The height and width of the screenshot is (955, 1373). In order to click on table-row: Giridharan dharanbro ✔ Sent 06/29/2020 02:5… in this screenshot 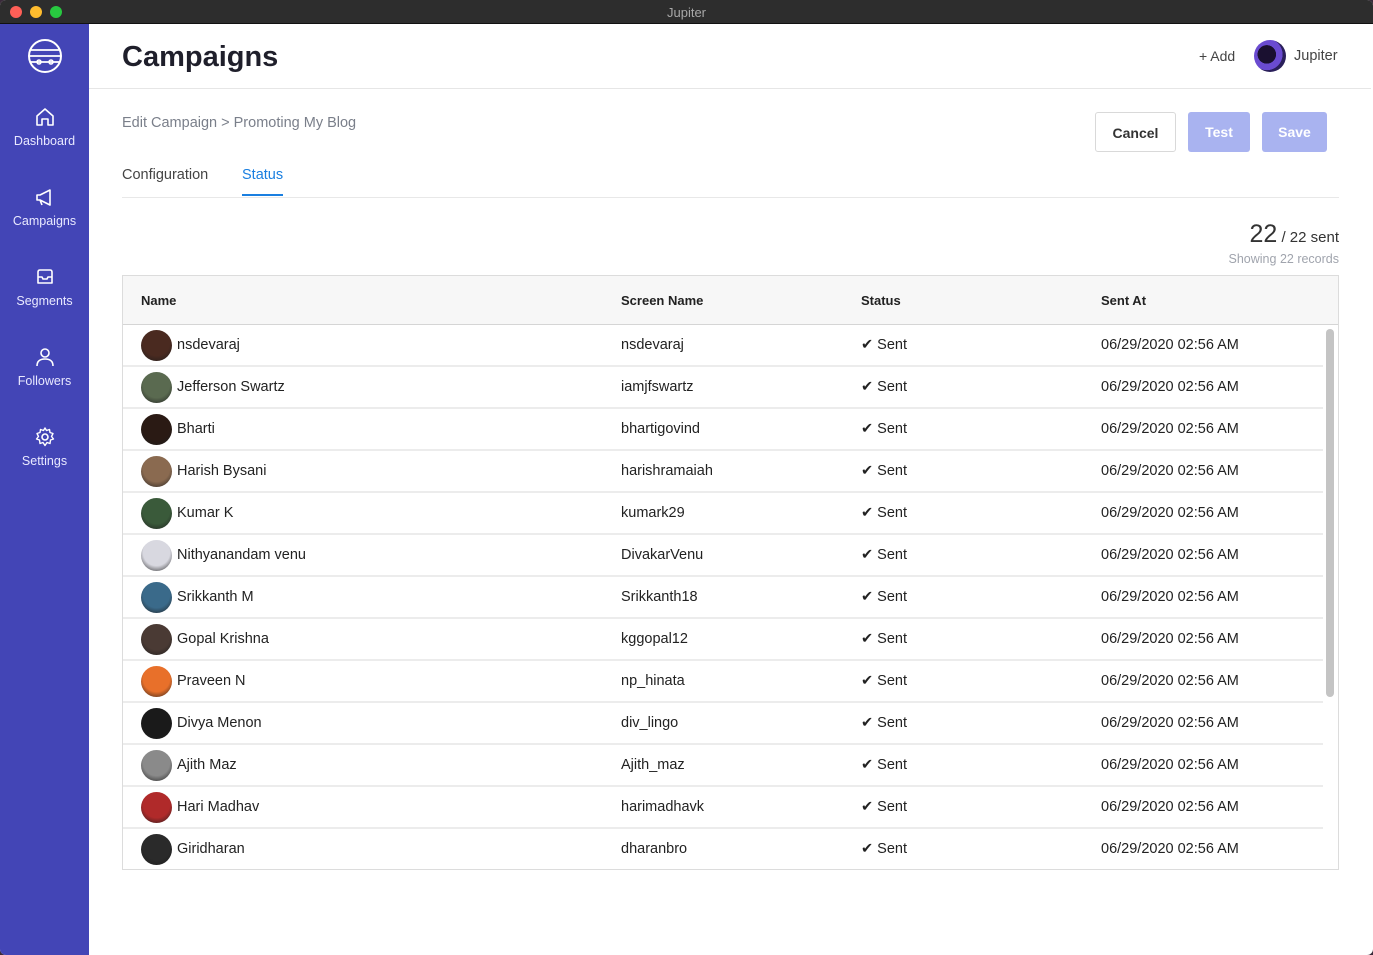, I will do `click(723, 849)`.